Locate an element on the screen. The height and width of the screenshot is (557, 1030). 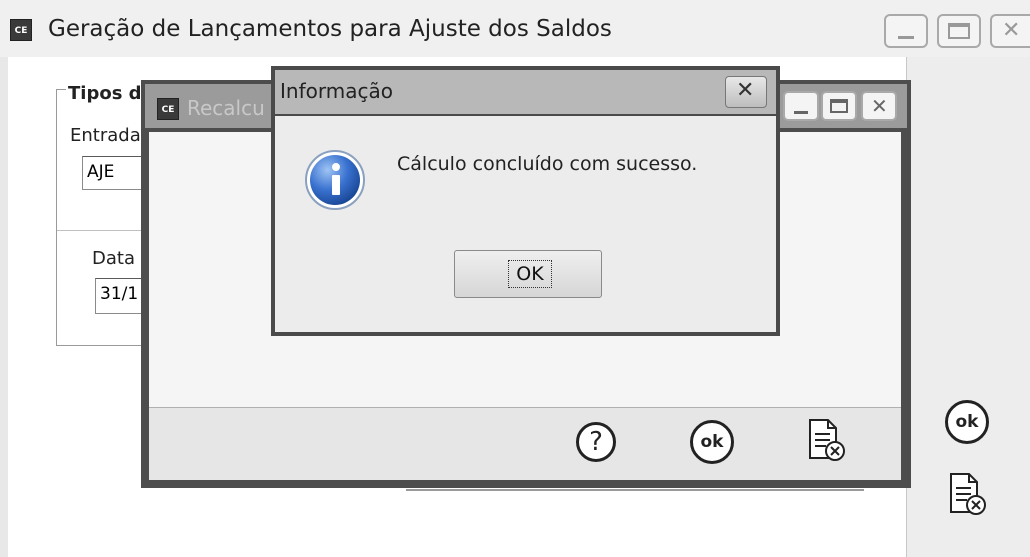
info-icon is located at coordinates (335, 180).